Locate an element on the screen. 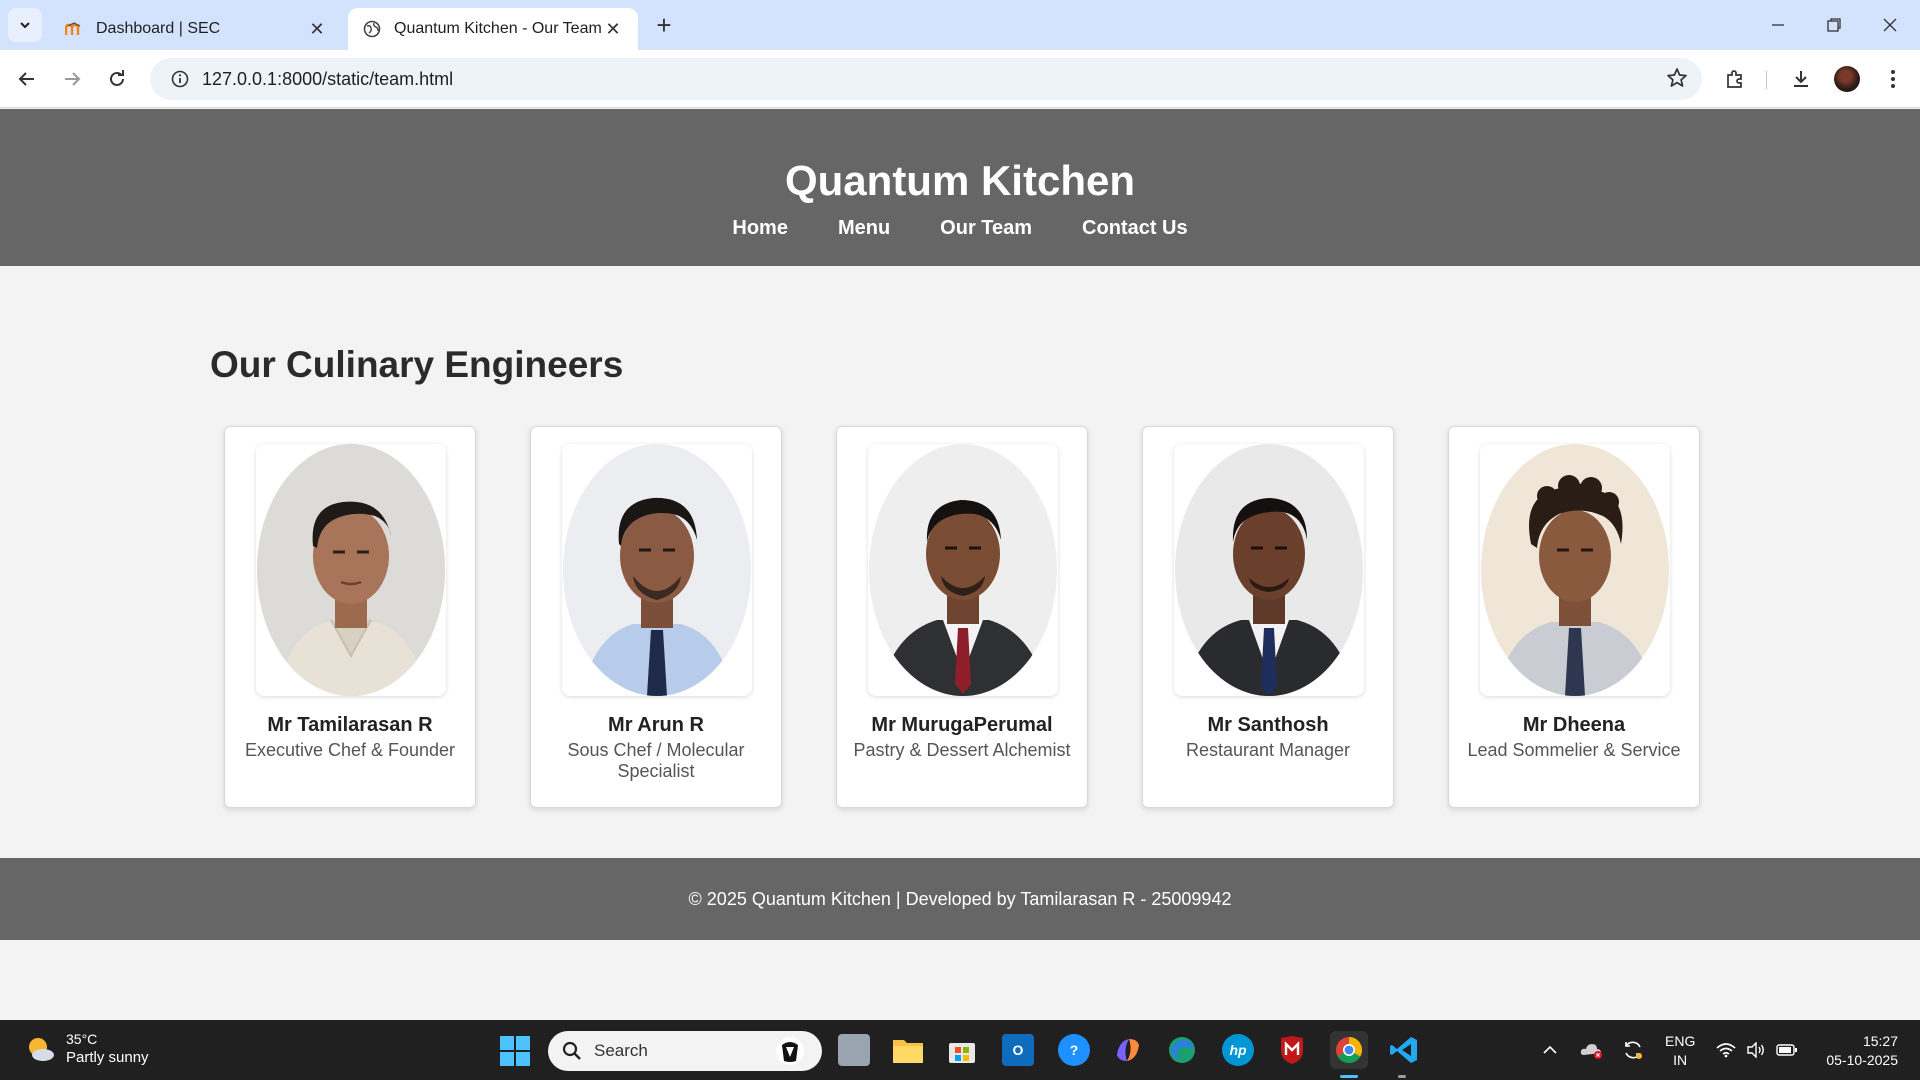  weather-desc: Partly sunny is located at coordinates (107, 1057).